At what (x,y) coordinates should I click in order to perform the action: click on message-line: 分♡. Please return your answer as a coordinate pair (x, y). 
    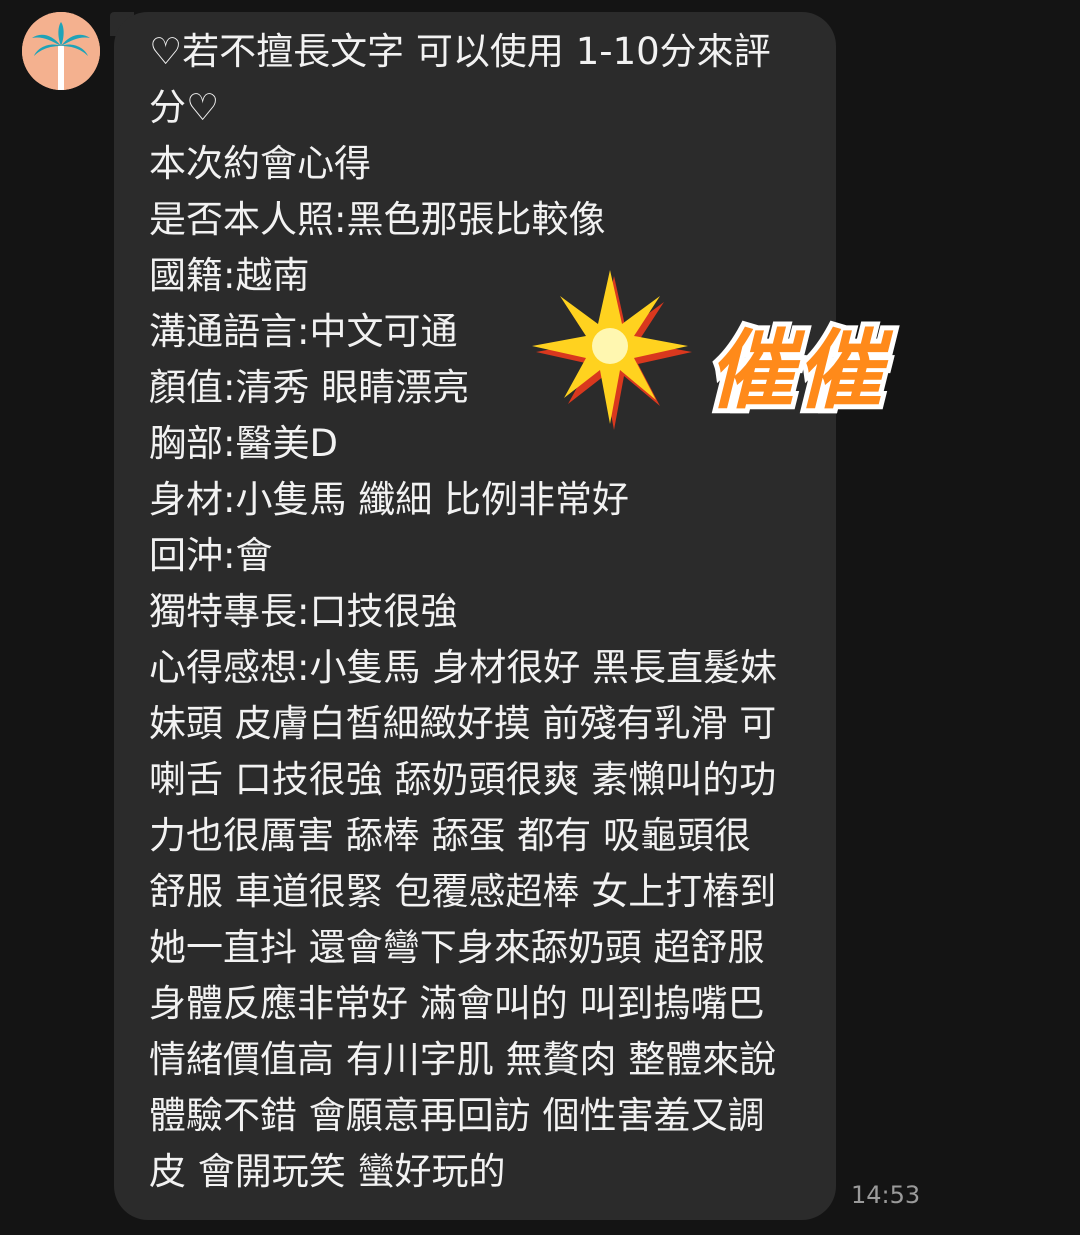
    Looking at the image, I should click on (184, 107).